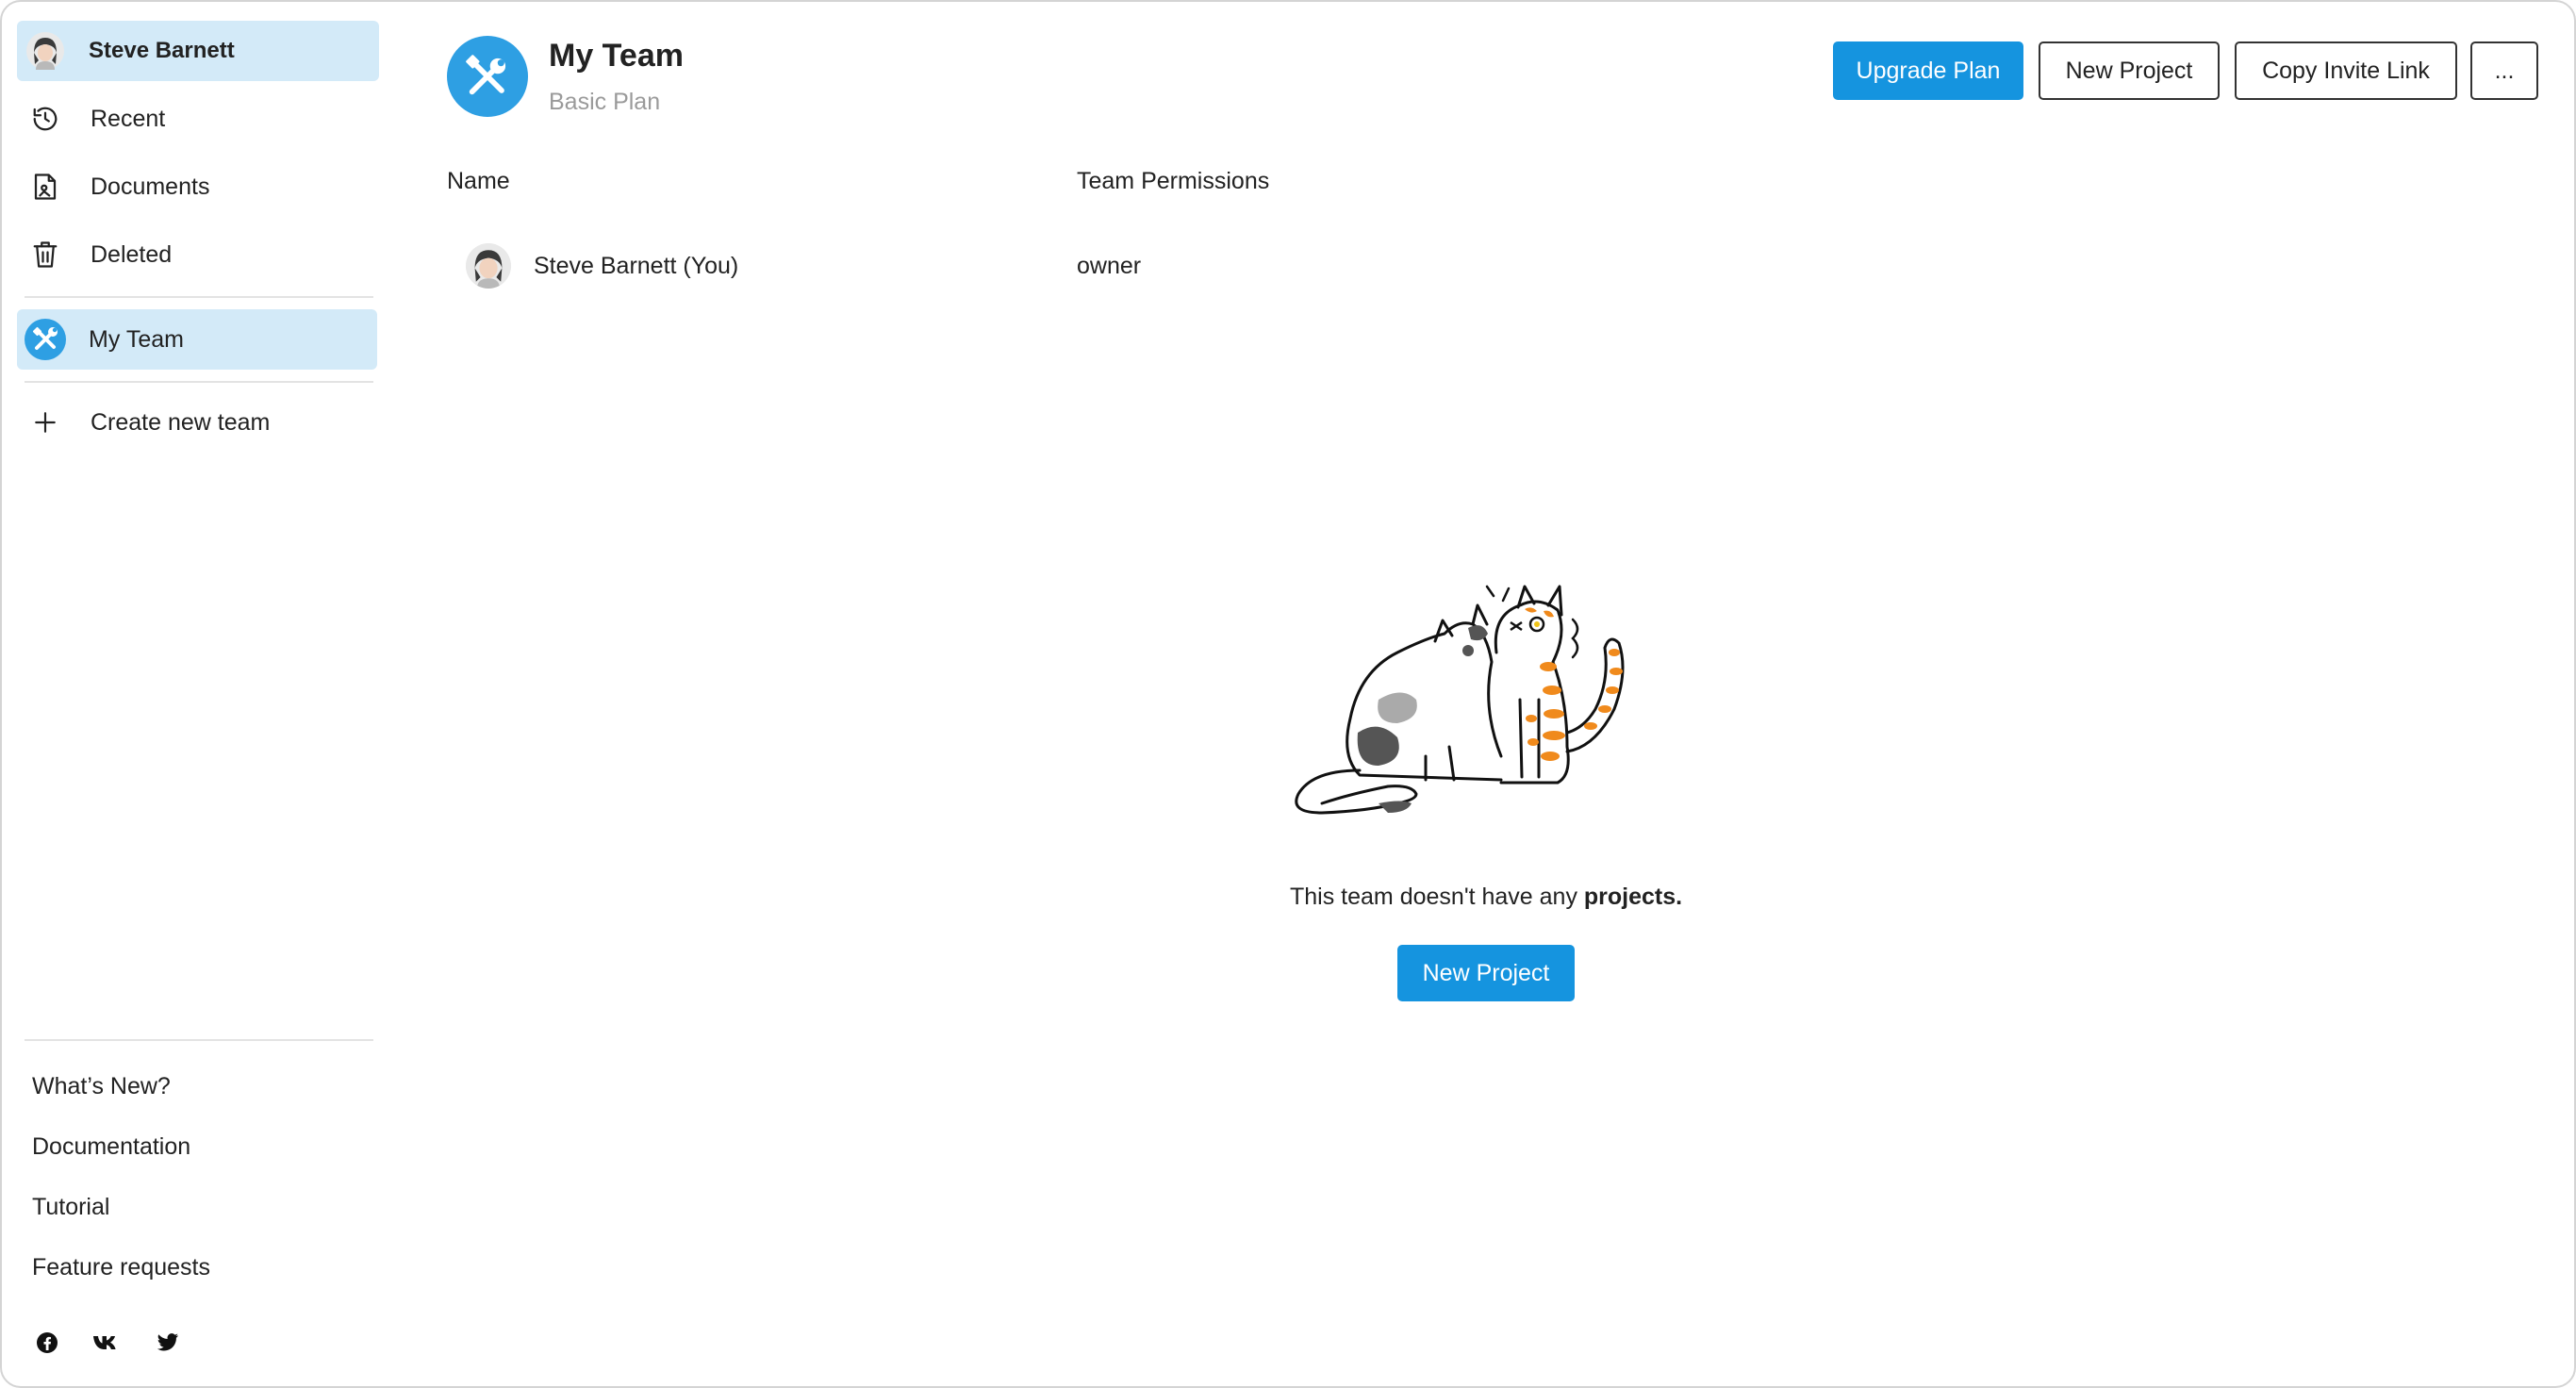 Image resolution: width=2576 pixels, height=1388 pixels. I want to click on sidebar-item-label: Deleted, so click(132, 254).